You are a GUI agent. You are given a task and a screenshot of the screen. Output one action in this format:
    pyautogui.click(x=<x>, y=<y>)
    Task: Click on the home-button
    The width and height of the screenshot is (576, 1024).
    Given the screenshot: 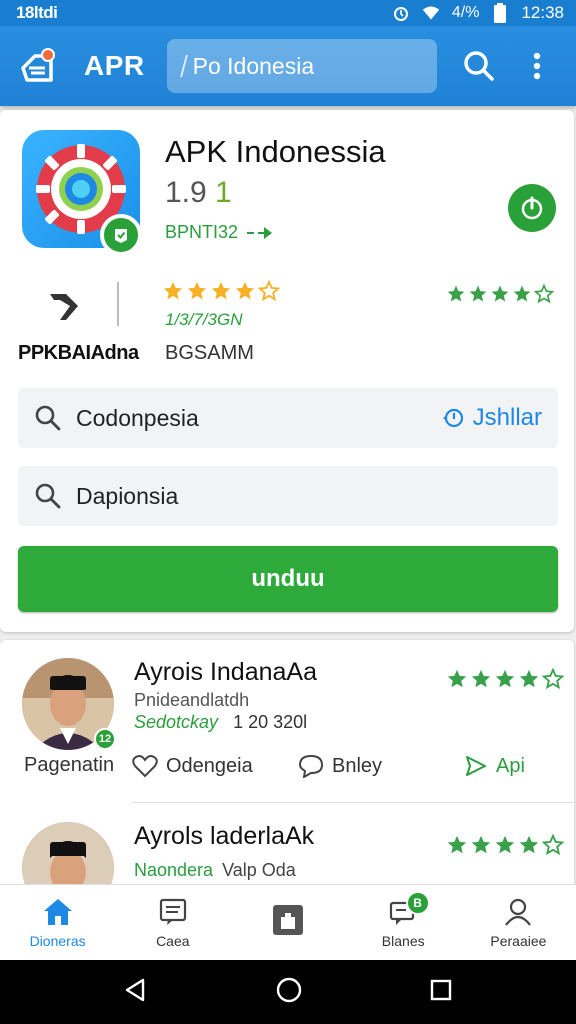 What is the action you would take?
    pyautogui.click(x=289, y=992)
    